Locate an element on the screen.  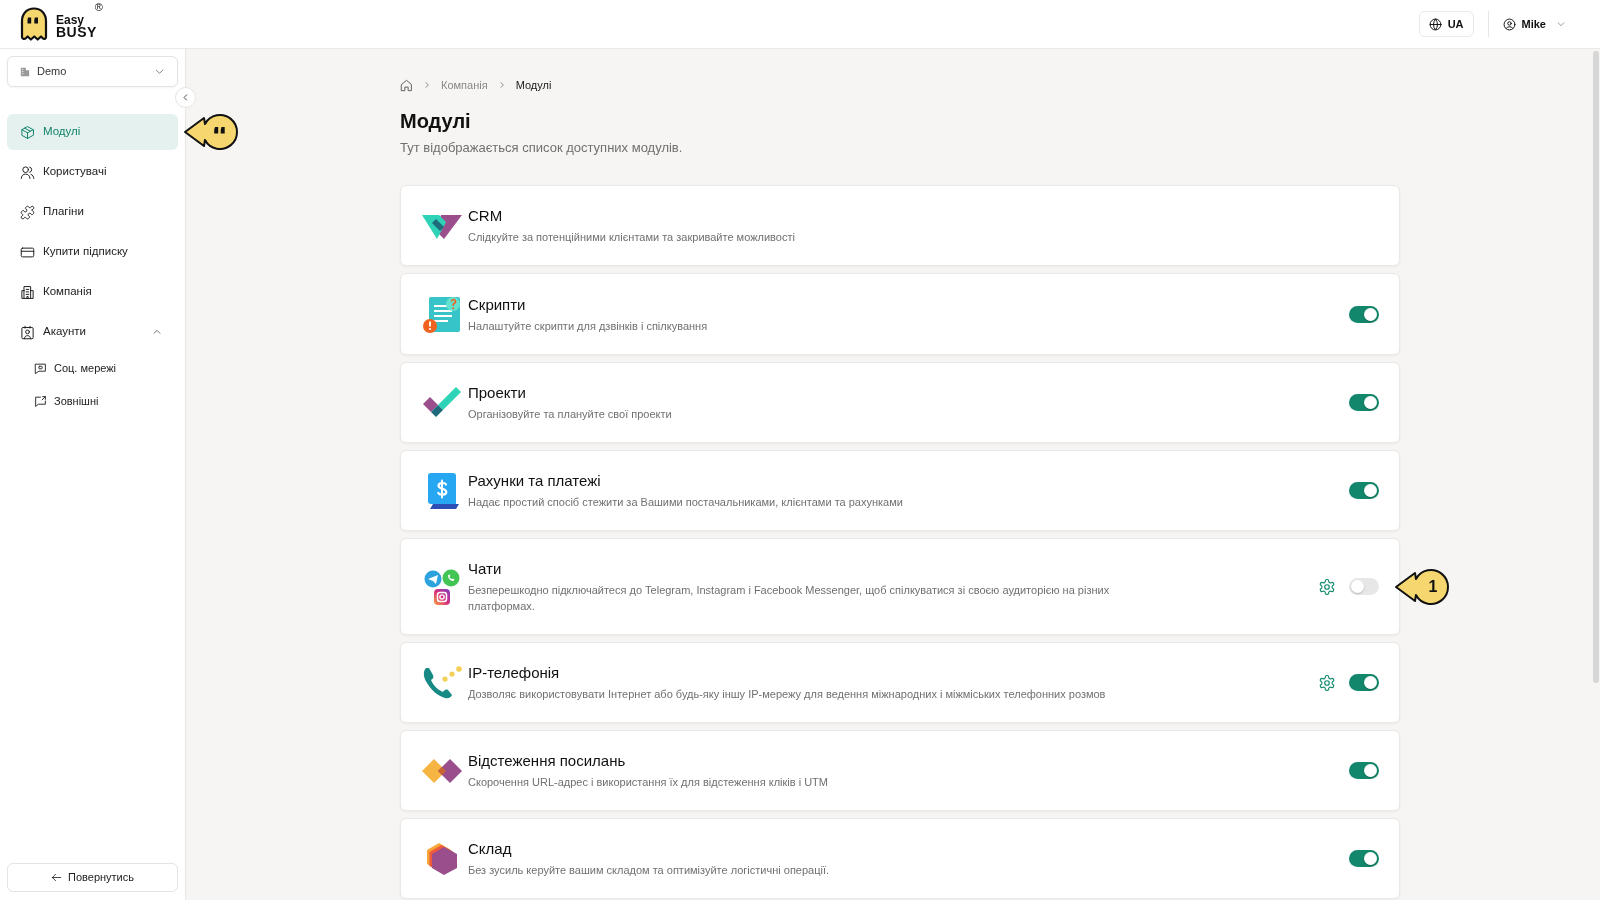
checkmark-icon is located at coordinates (441, 402).